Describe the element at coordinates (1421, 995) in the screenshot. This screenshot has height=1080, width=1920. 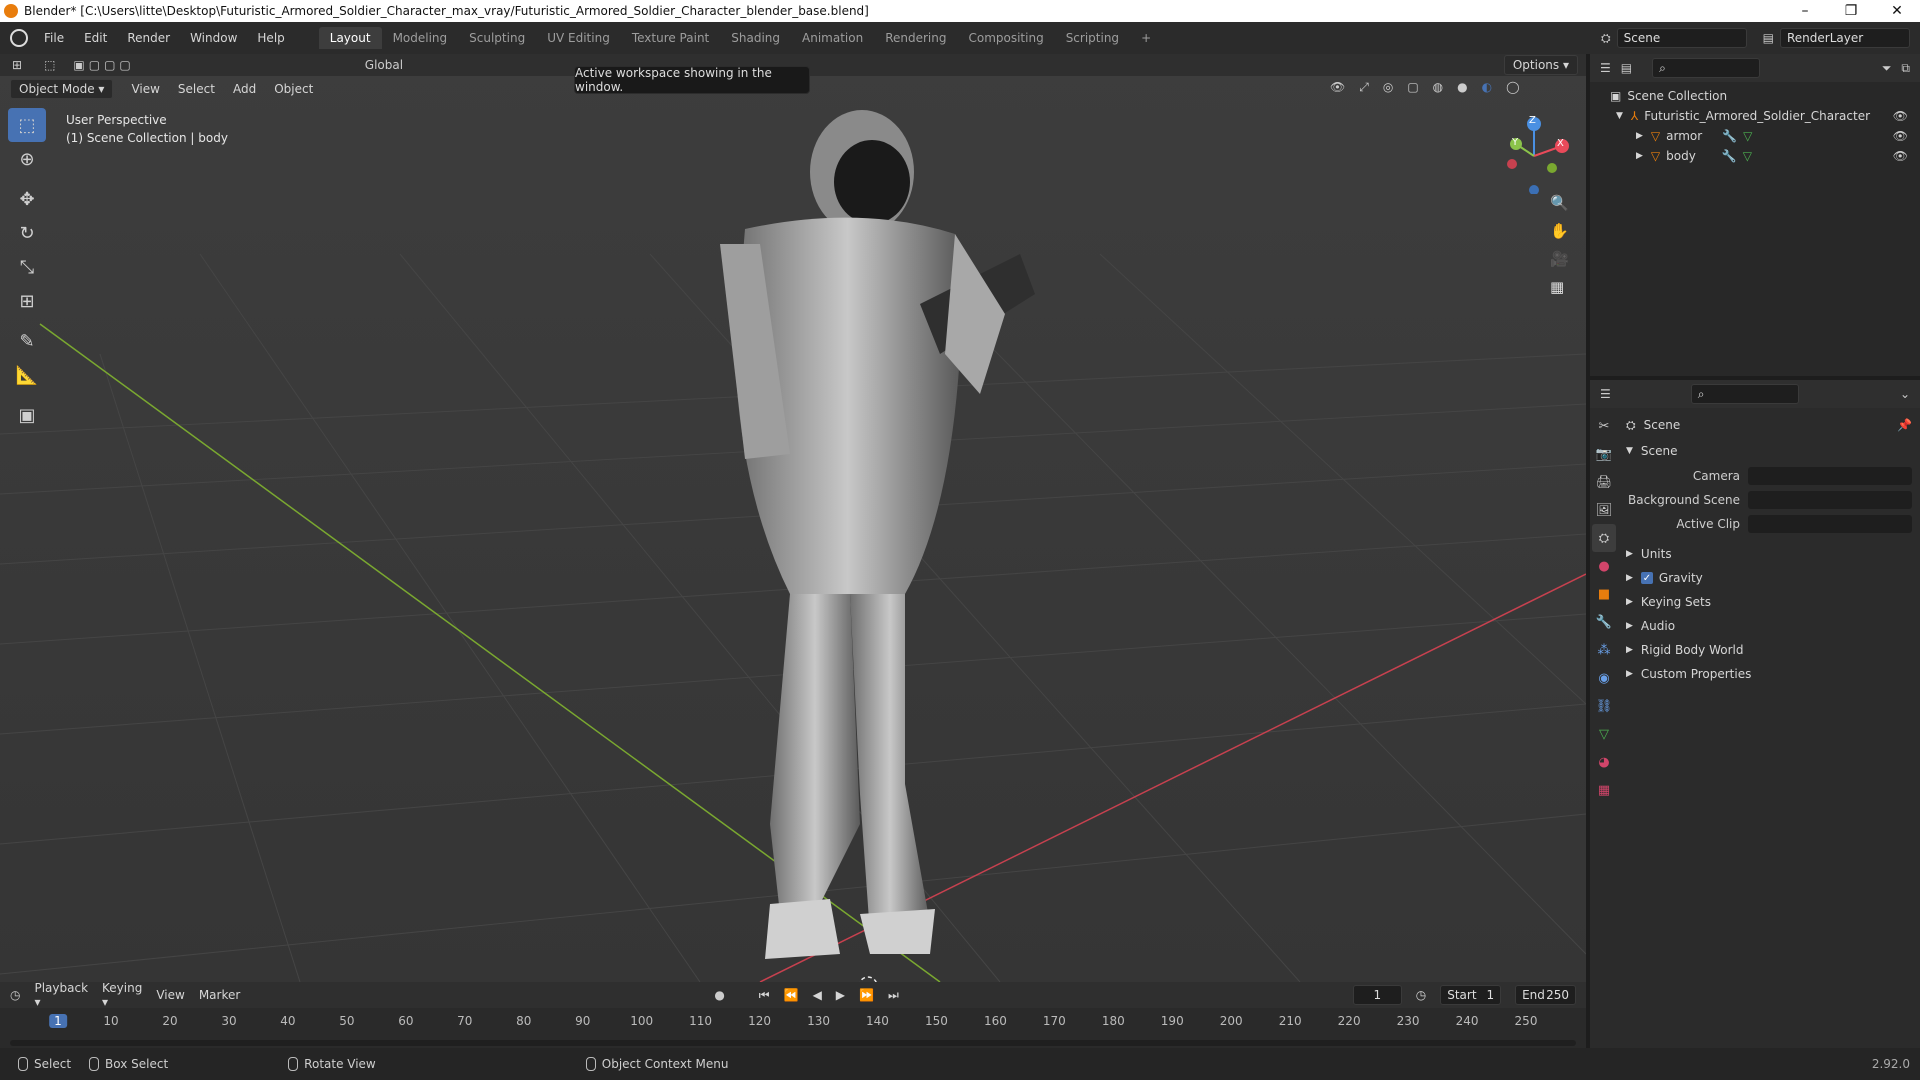
I see `clock-icon: ◷` at that location.